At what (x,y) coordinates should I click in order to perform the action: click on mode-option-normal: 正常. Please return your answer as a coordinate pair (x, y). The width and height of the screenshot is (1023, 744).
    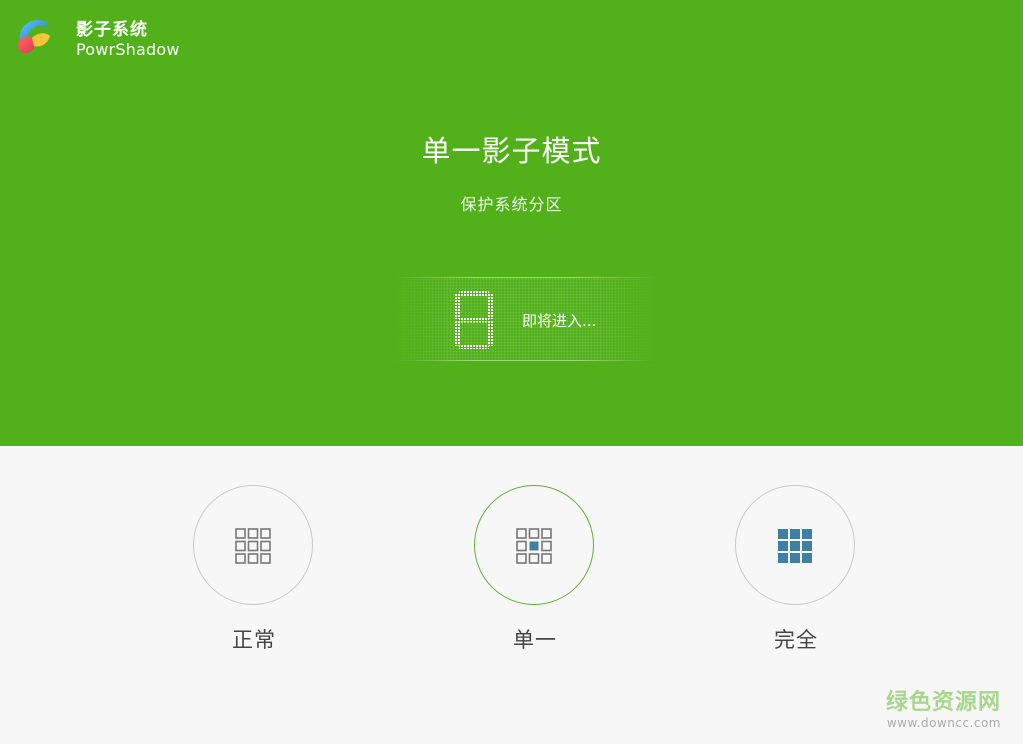
    Looking at the image, I should click on (254, 570).